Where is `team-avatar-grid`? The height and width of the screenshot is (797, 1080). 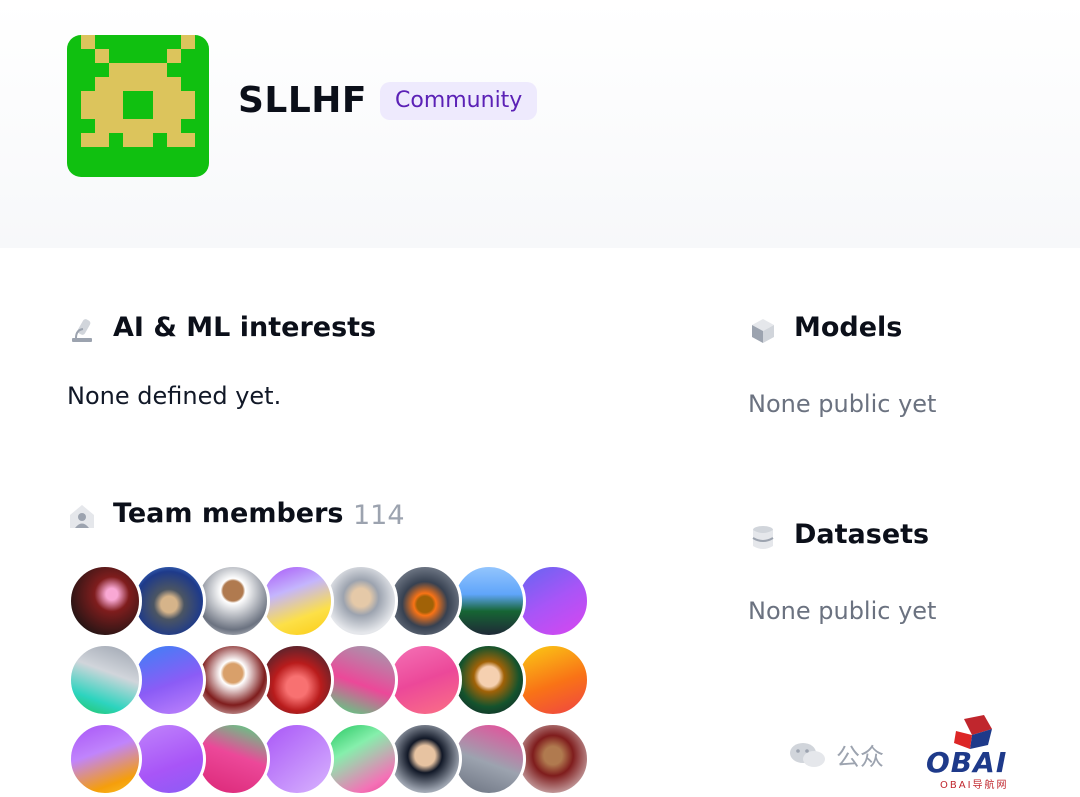
team-avatar-grid is located at coordinates (333, 680).